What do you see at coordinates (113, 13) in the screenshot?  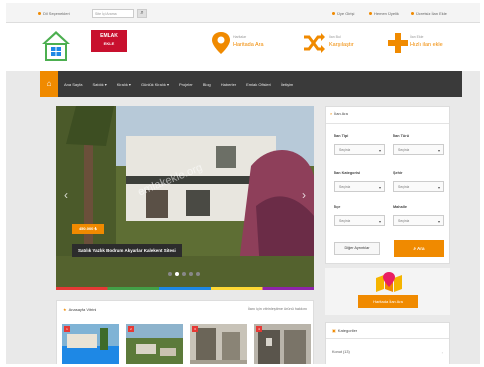 I see `site-search-input: Site İçi Arama` at bounding box center [113, 13].